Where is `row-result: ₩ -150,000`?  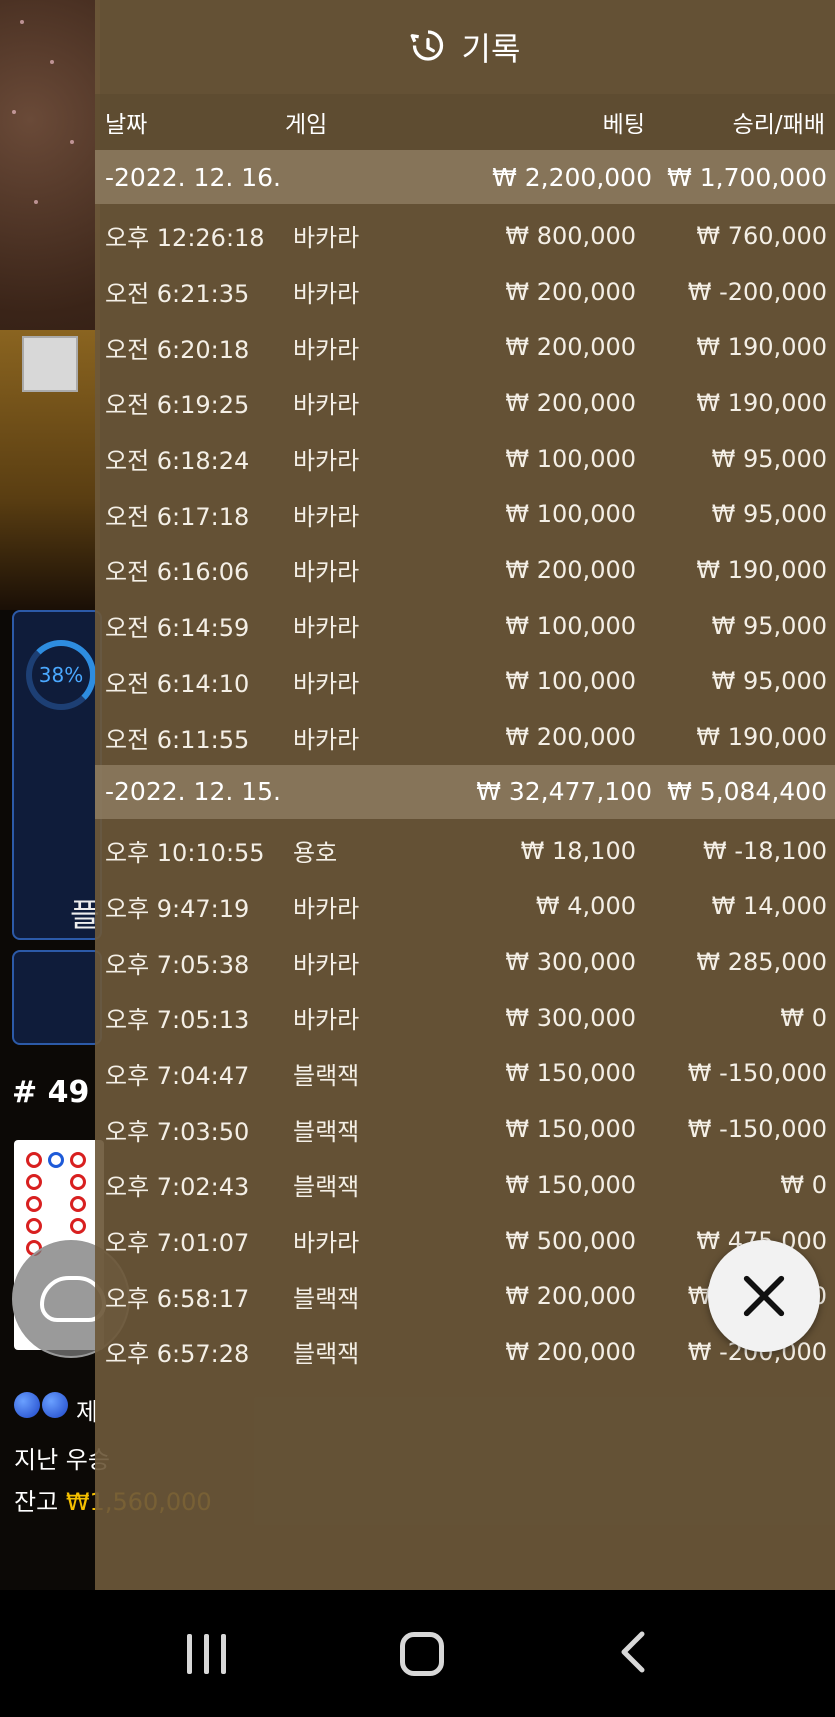 row-result: ₩ -150,000 is located at coordinates (757, 1129).